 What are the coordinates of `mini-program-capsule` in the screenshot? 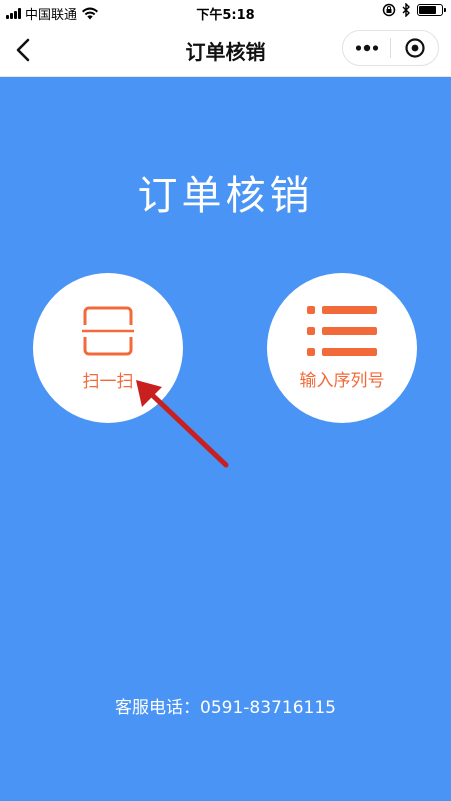 It's located at (390, 48).